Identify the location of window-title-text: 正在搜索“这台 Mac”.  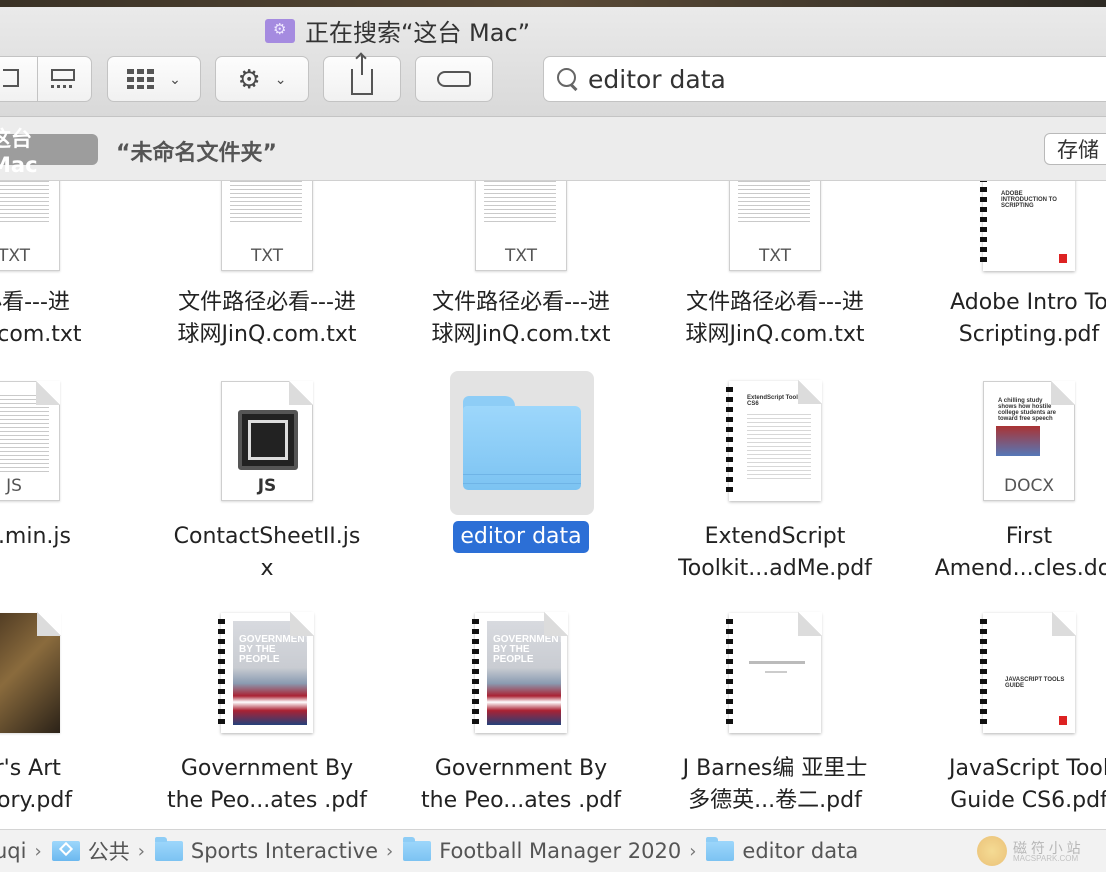
(418, 33).